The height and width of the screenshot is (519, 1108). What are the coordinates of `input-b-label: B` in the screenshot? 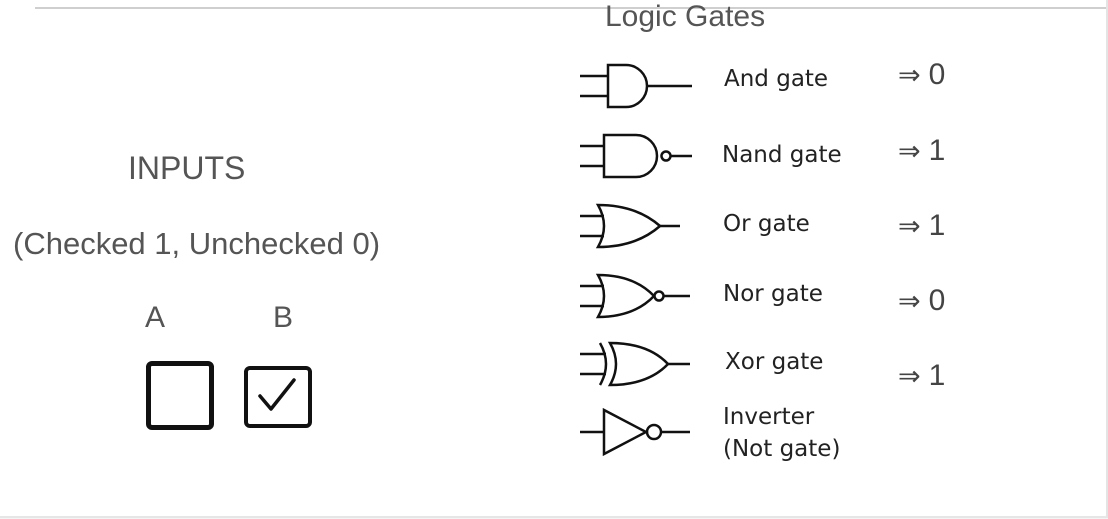 It's located at (283, 317).